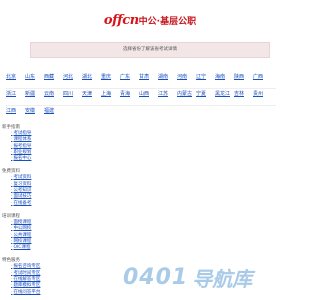 The height and width of the screenshot is (300, 320). Describe the element at coordinates (262, 80) in the screenshot. I see `province-link: 广西` at that location.